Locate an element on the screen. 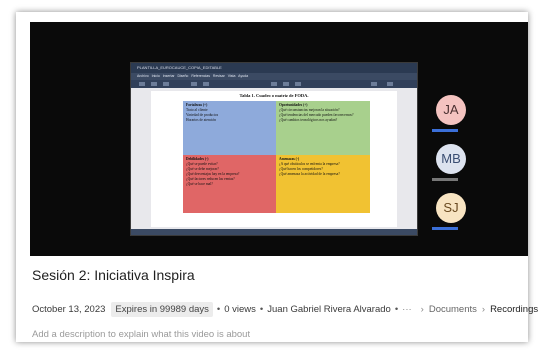  breadcrumb-recordings: Recordings is located at coordinates (514, 309).